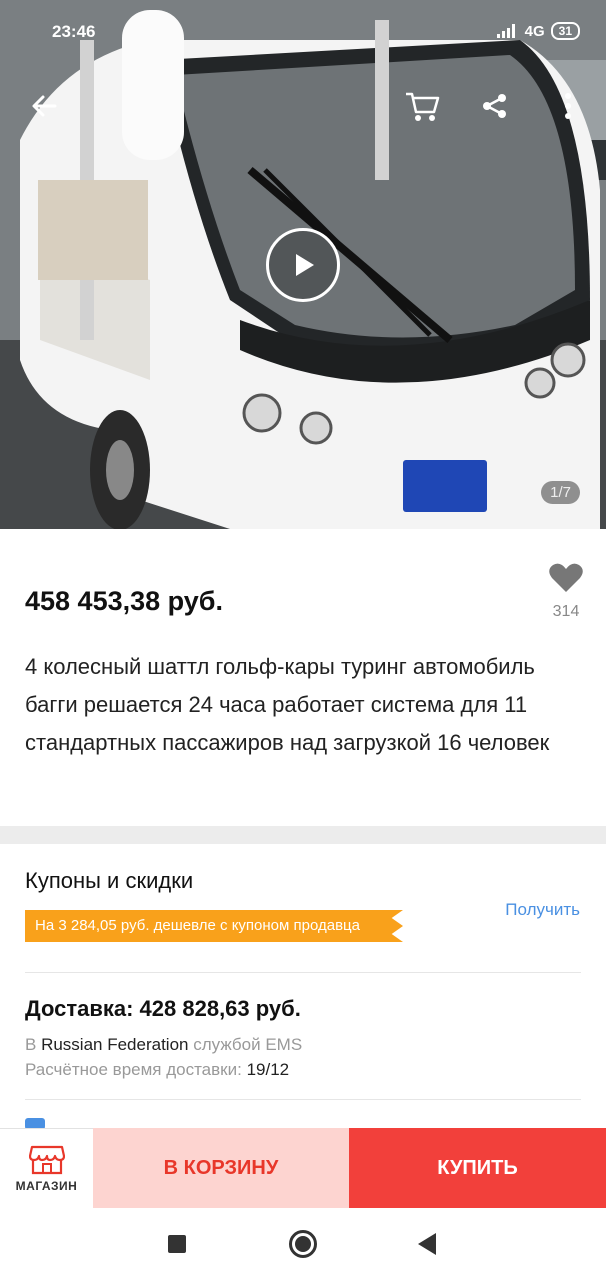  What do you see at coordinates (505, 31) in the screenshot?
I see `signal-icon` at bounding box center [505, 31].